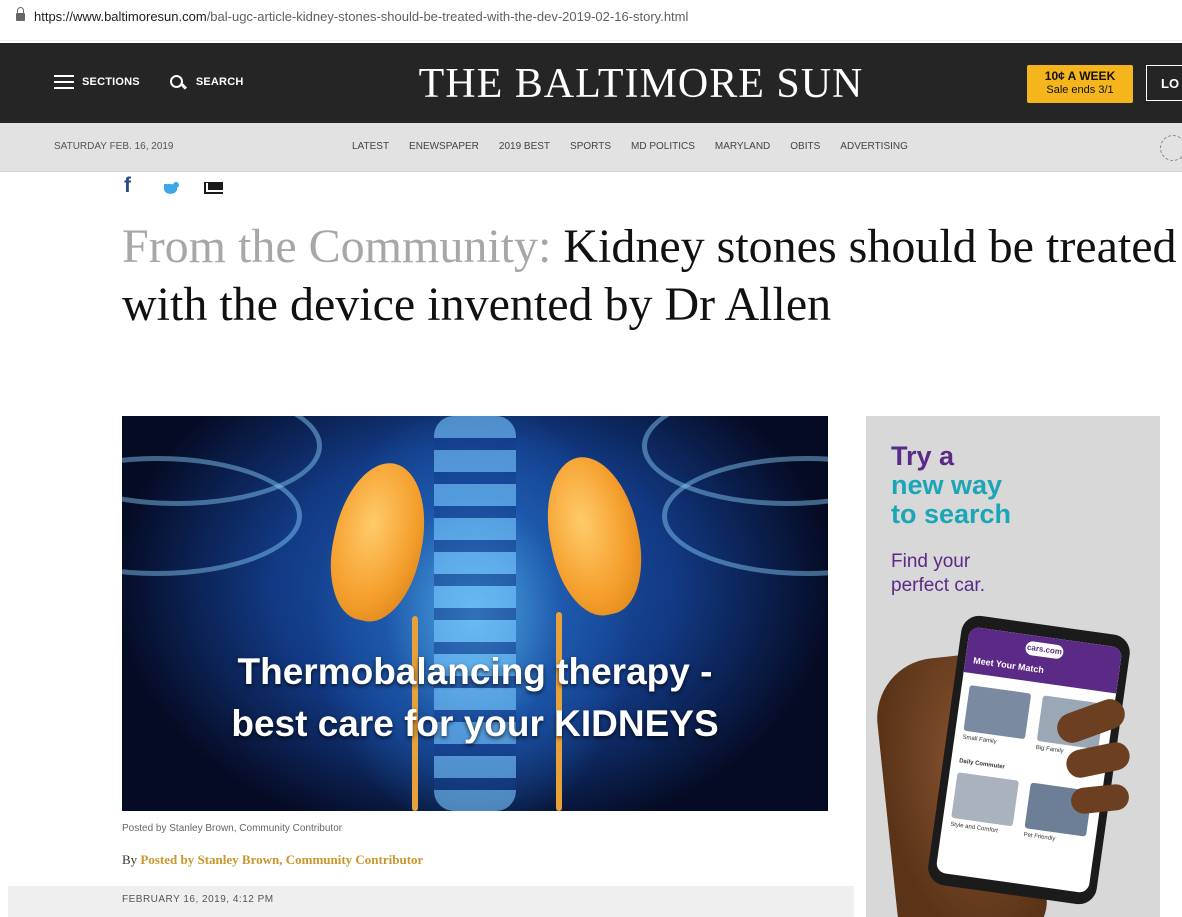 This screenshot has height=917, width=1182. What do you see at coordinates (444, 146) in the screenshot?
I see `nav-link-enewspaper: ENEWSPAPER` at bounding box center [444, 146].